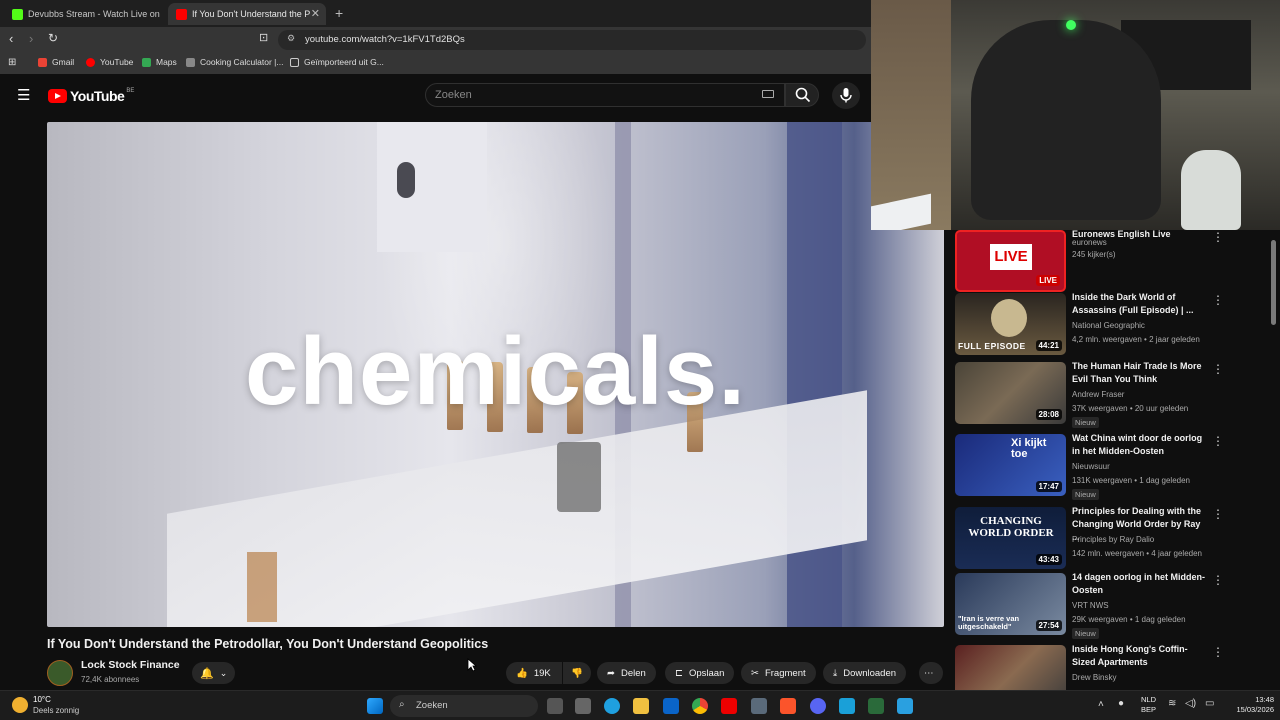  What do you see at coordinates (1273, 282) in the screenshot?
I see `sidebar-scrollbar` at bounding box center [1273, 282].